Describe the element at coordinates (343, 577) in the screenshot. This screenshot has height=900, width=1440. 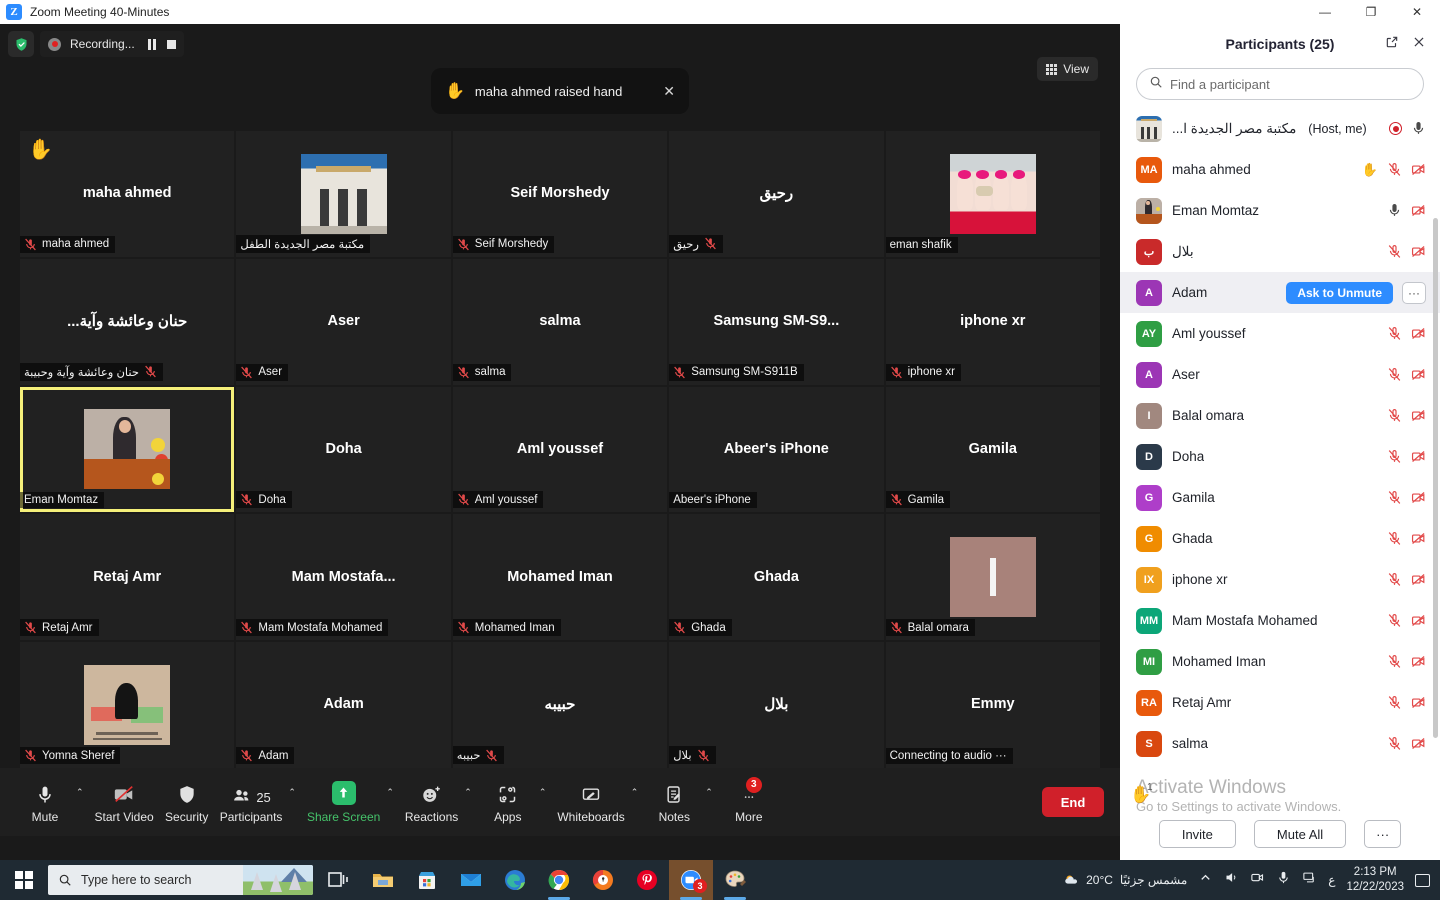
I see `video-tile: Mam Mostafa... Mam Mostafa Mohamed` at that location.